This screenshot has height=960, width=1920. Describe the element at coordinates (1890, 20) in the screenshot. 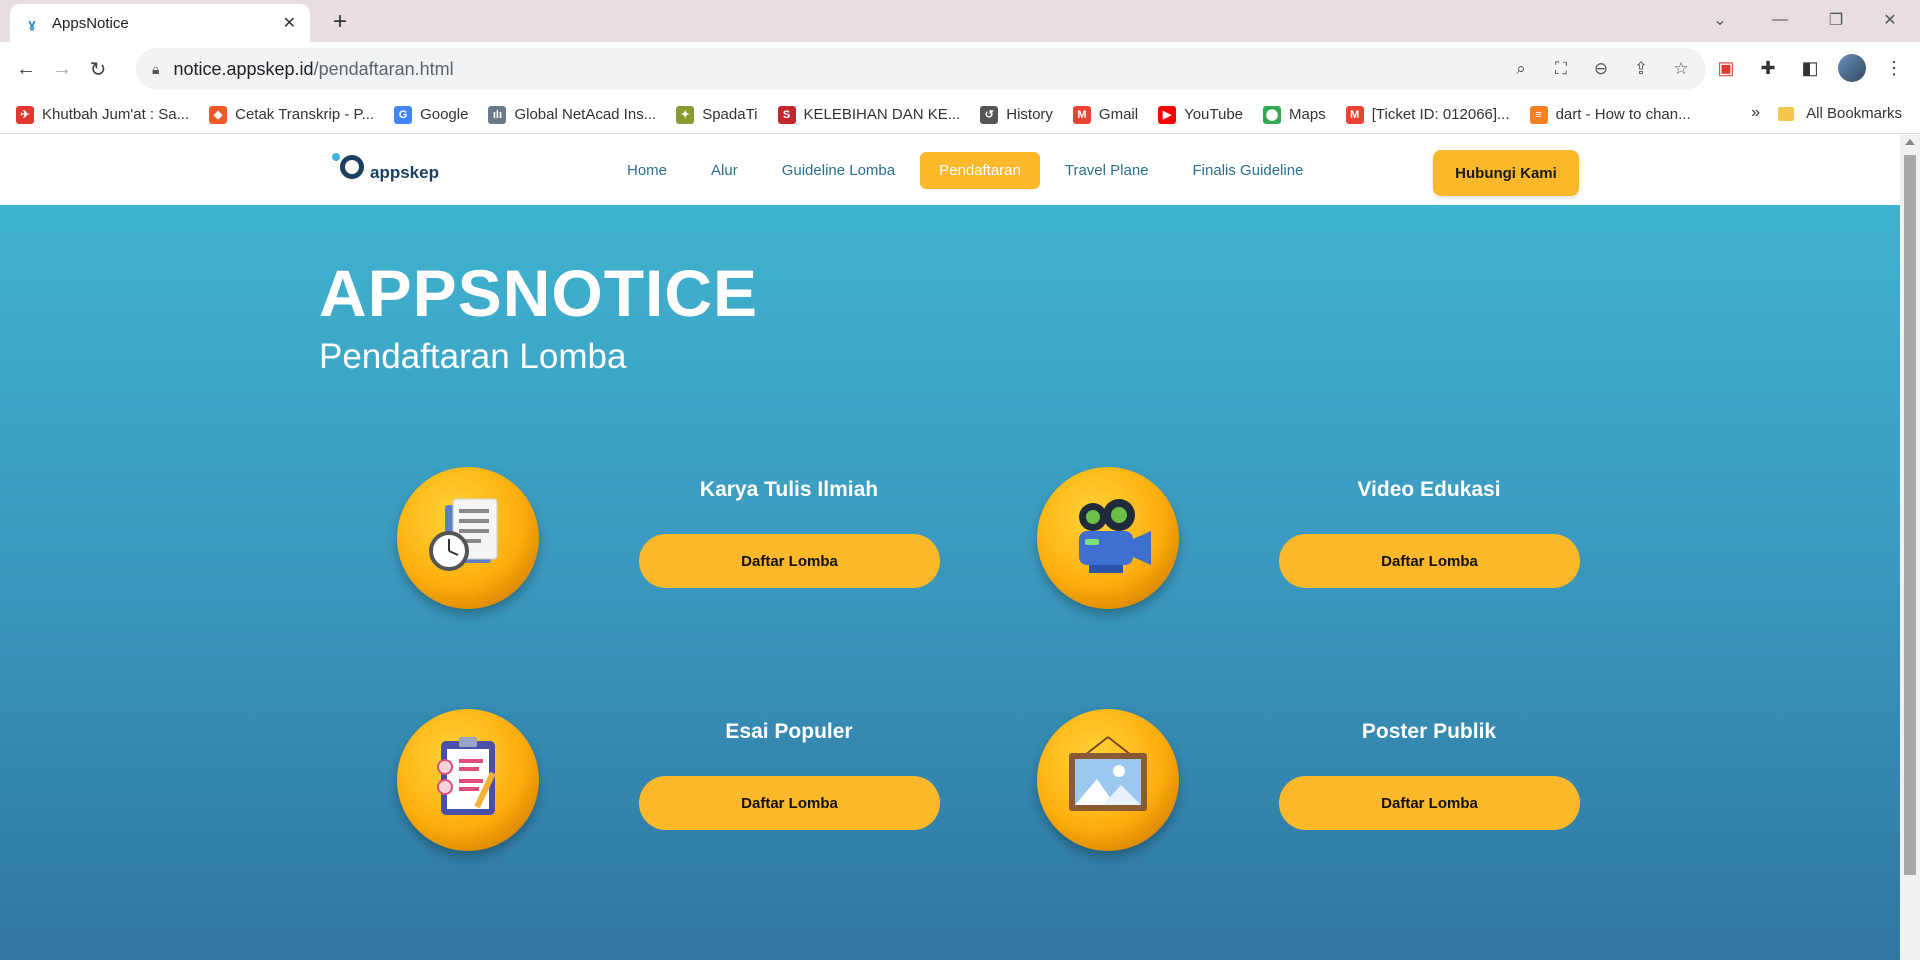

I see `close-window-icon: ✕` at that location.